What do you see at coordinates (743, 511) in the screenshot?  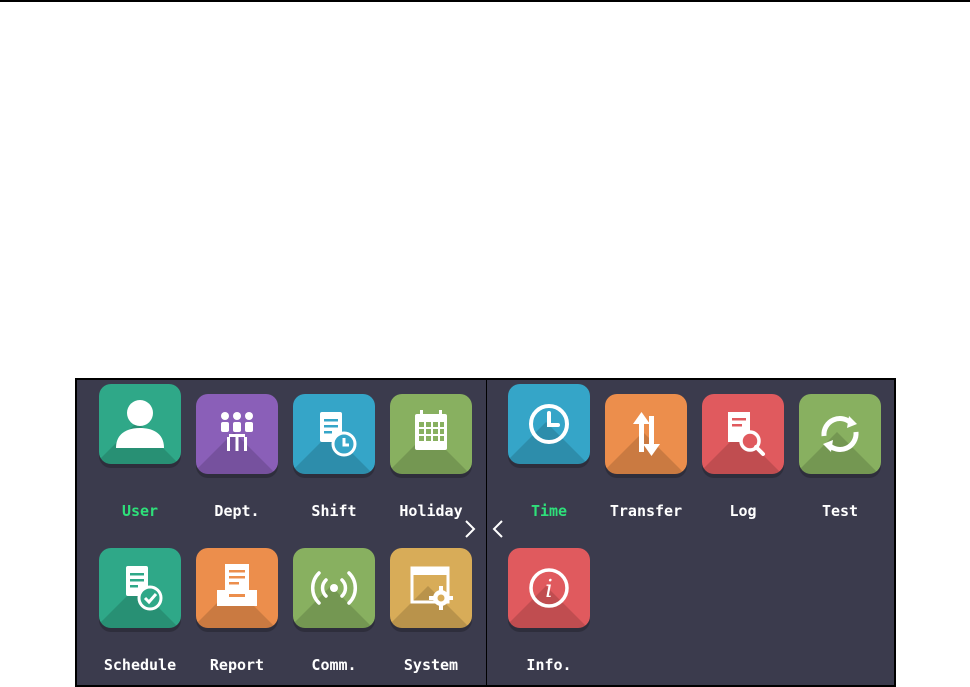 I see `menu-item-label: Log` at bounding box center [743, 511].